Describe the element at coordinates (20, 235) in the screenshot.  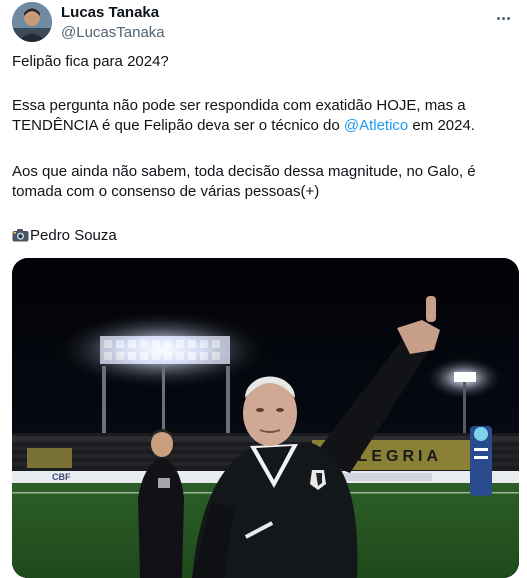
I see `camera-icon` at that location.